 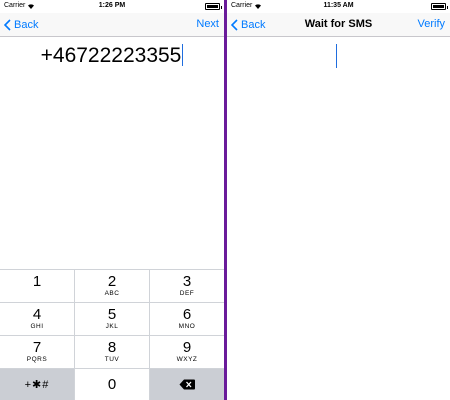 I want to click on key-0: 0, so click(x=112, y=384).